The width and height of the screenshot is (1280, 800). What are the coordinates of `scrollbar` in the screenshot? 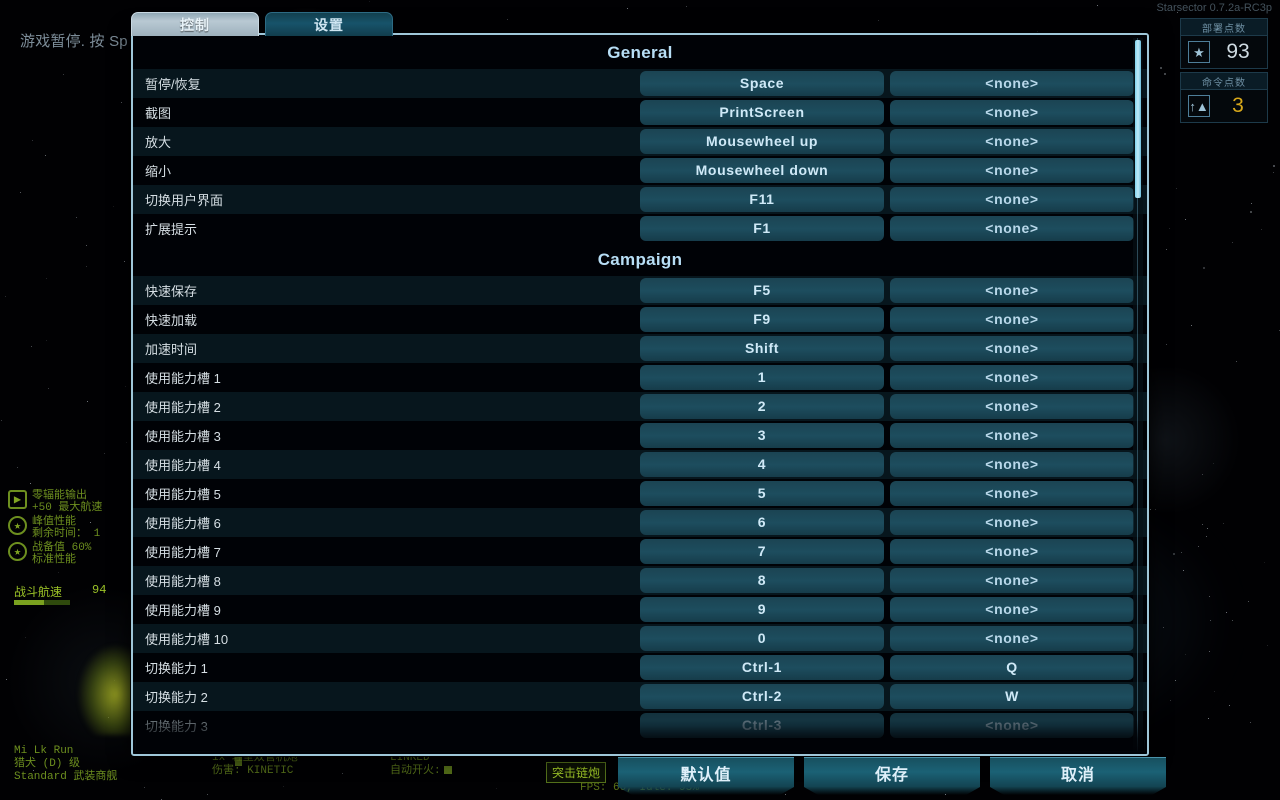 It's located at (1138, 394).